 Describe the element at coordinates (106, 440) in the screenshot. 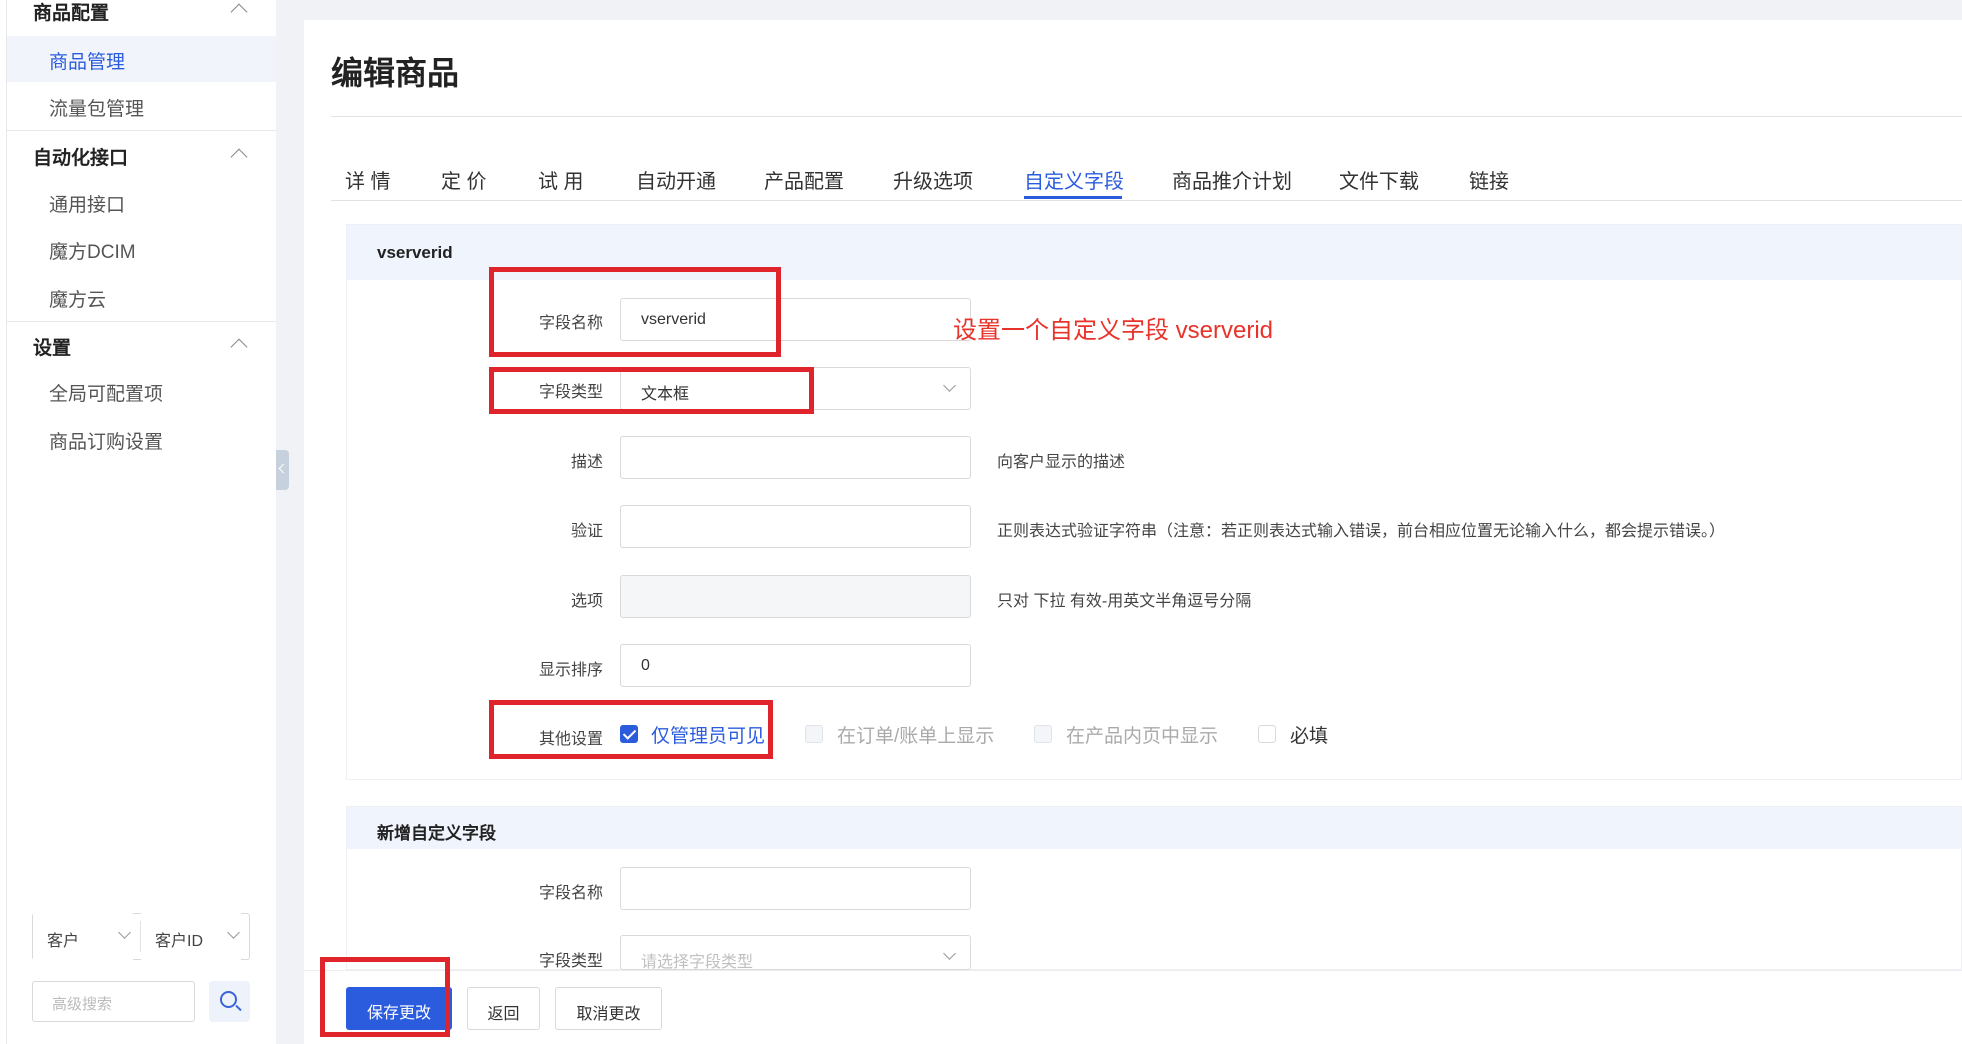

I see `sidebar-item-order-settings: 商品订购设置` at that location.